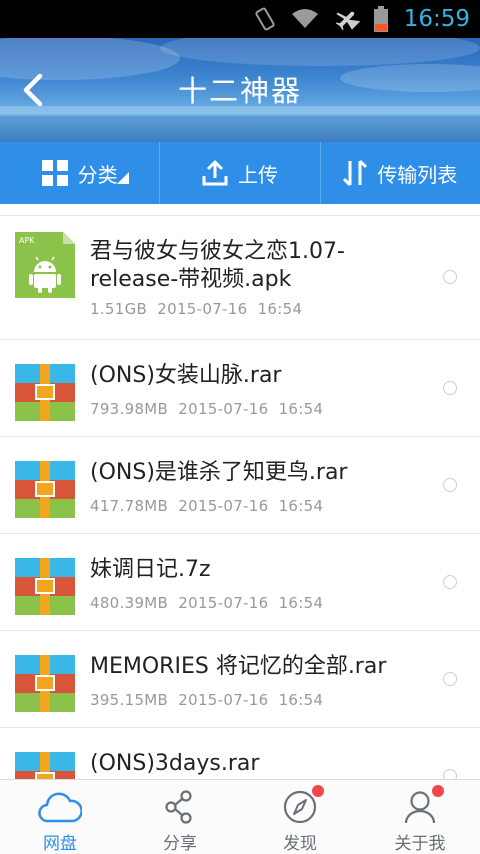 The height and width of the screenshot is (854, 480). What do you see at coordinates (175, 763) in the screenshot?
I see `file-name: (ONS)3days.rar` at bounding box center [175, 763].